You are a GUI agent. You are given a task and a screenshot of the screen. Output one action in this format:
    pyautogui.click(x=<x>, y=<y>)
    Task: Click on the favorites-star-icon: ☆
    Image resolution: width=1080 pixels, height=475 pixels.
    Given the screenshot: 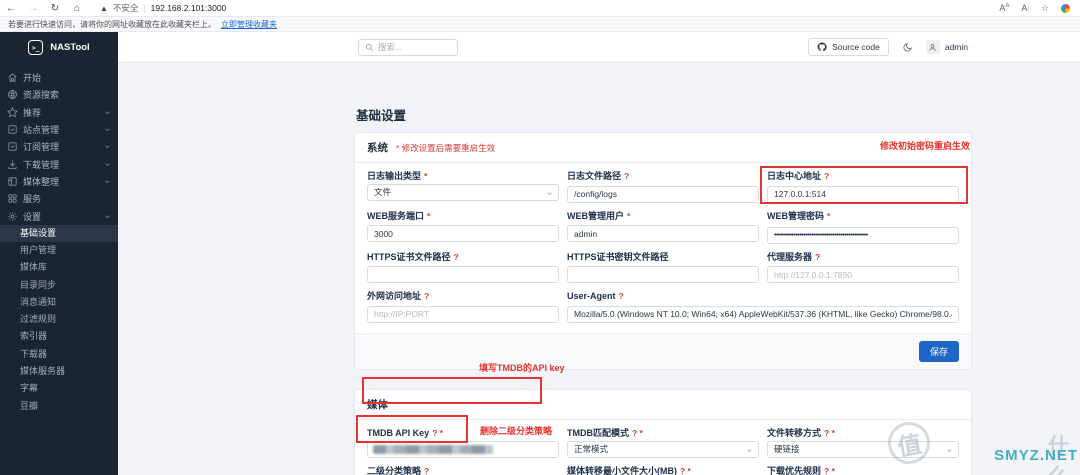 What is the action you would take?
    pyautogui.click(x=1045, y=8)
    